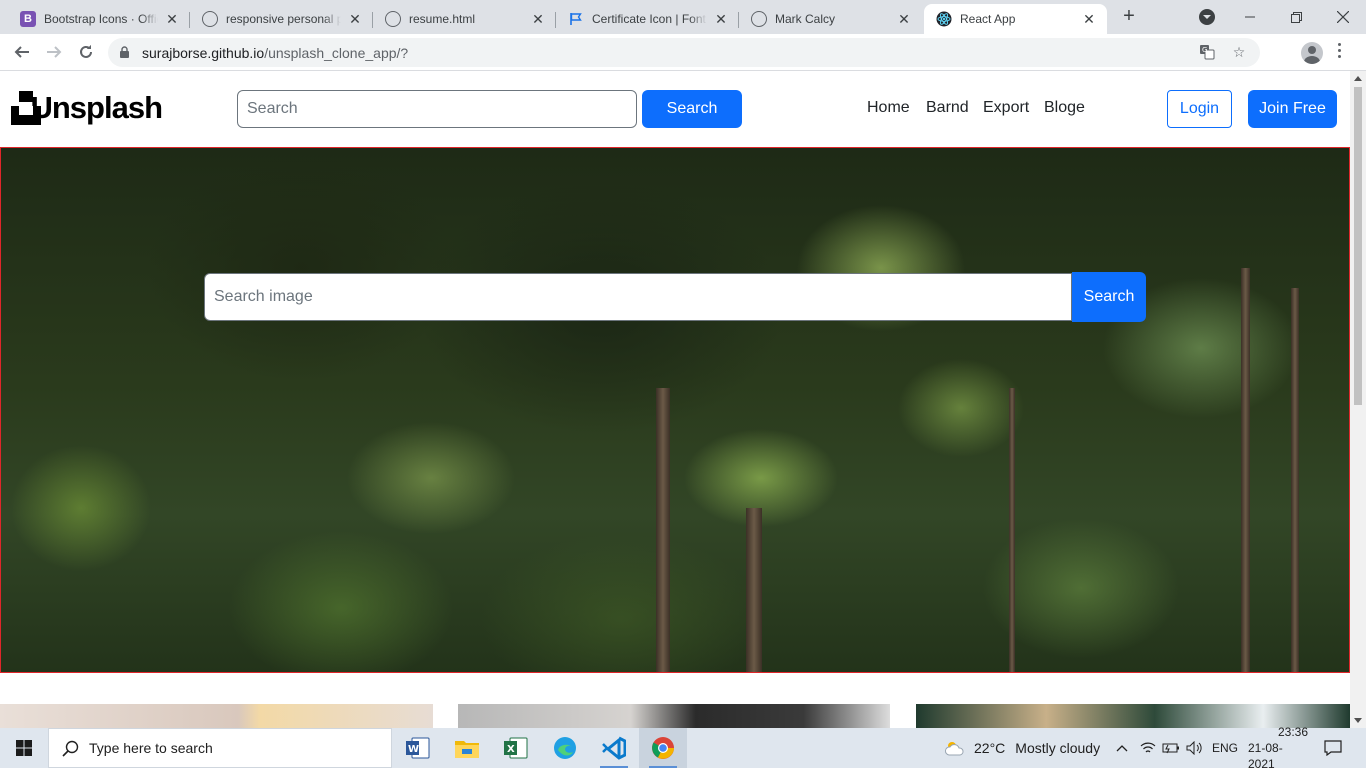 The image size is (1366, 772). What do you see at coordinates (1340, 52) in the screenshot?
I see `kebab-menu-icon` at bounding box center [1340, 52].